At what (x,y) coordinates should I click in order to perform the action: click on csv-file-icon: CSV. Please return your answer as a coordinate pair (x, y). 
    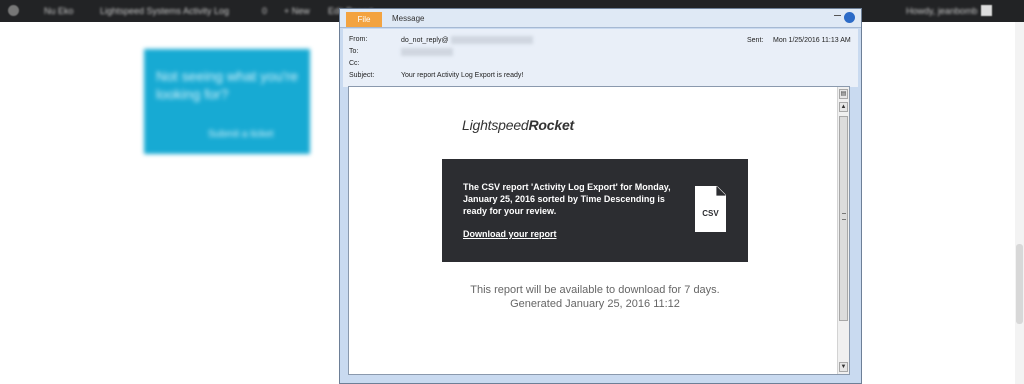
    Looking at the image, I should click on (710, 209).